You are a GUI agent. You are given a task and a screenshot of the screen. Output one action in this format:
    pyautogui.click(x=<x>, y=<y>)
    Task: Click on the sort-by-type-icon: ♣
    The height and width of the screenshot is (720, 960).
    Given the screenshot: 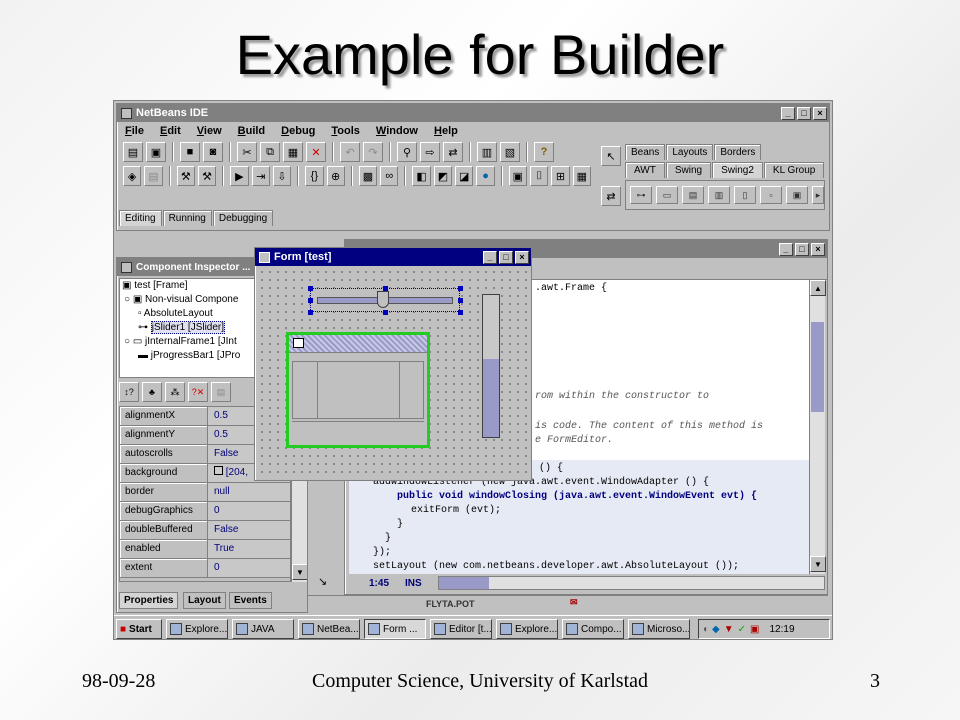 What is the action you would take?
    pyautogui.click(x=152, y=392)
    